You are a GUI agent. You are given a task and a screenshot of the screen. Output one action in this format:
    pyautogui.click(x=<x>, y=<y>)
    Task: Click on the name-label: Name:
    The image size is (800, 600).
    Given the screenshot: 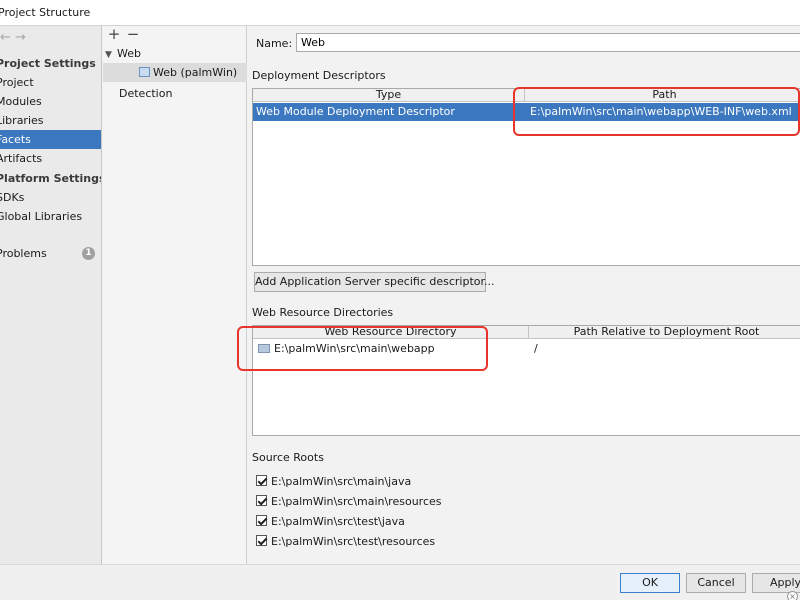 What is the action you would take?
    pyautogui.click(x=274, y=43)
    